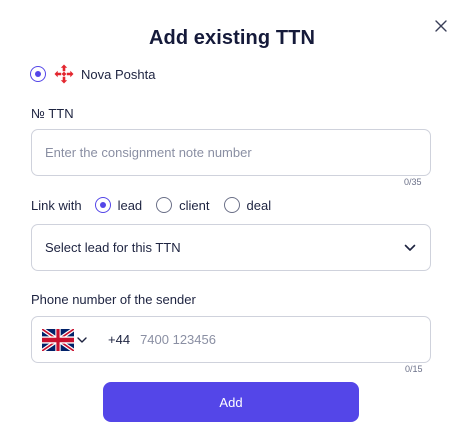 This screenshot has width=464, height=441. I want to click on provider-radio, so click(38, 74).